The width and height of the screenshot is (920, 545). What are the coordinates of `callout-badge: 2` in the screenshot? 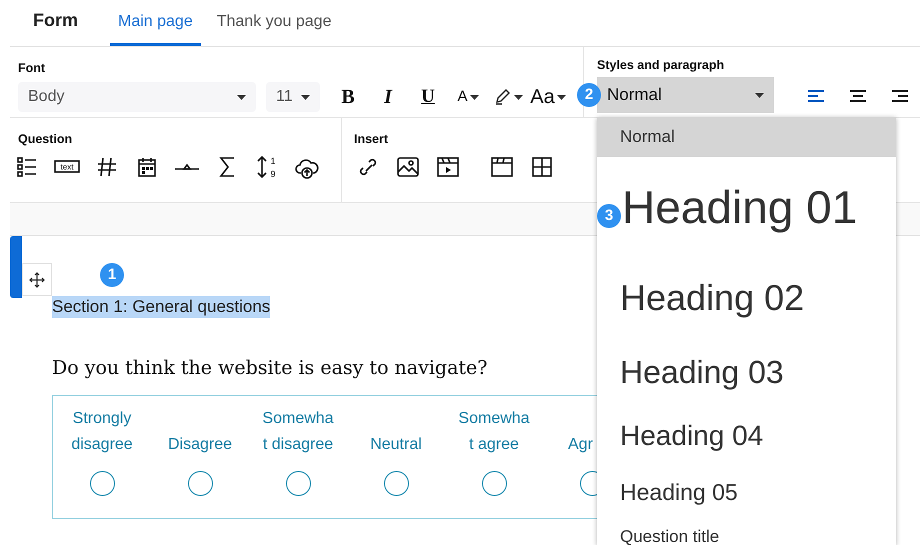 It's located at (589, 95).